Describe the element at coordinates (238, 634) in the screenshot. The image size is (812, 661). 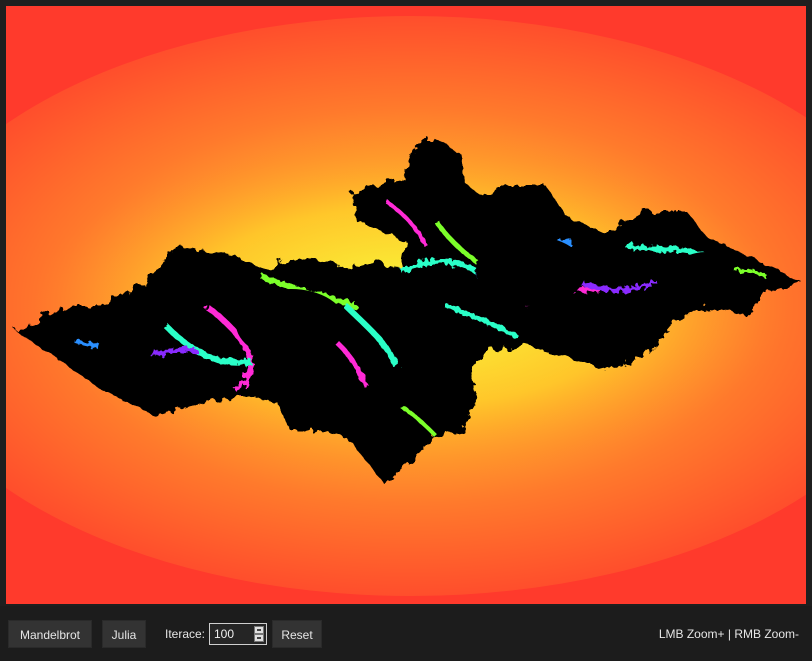
I see `iterations-input: 100` at that location.